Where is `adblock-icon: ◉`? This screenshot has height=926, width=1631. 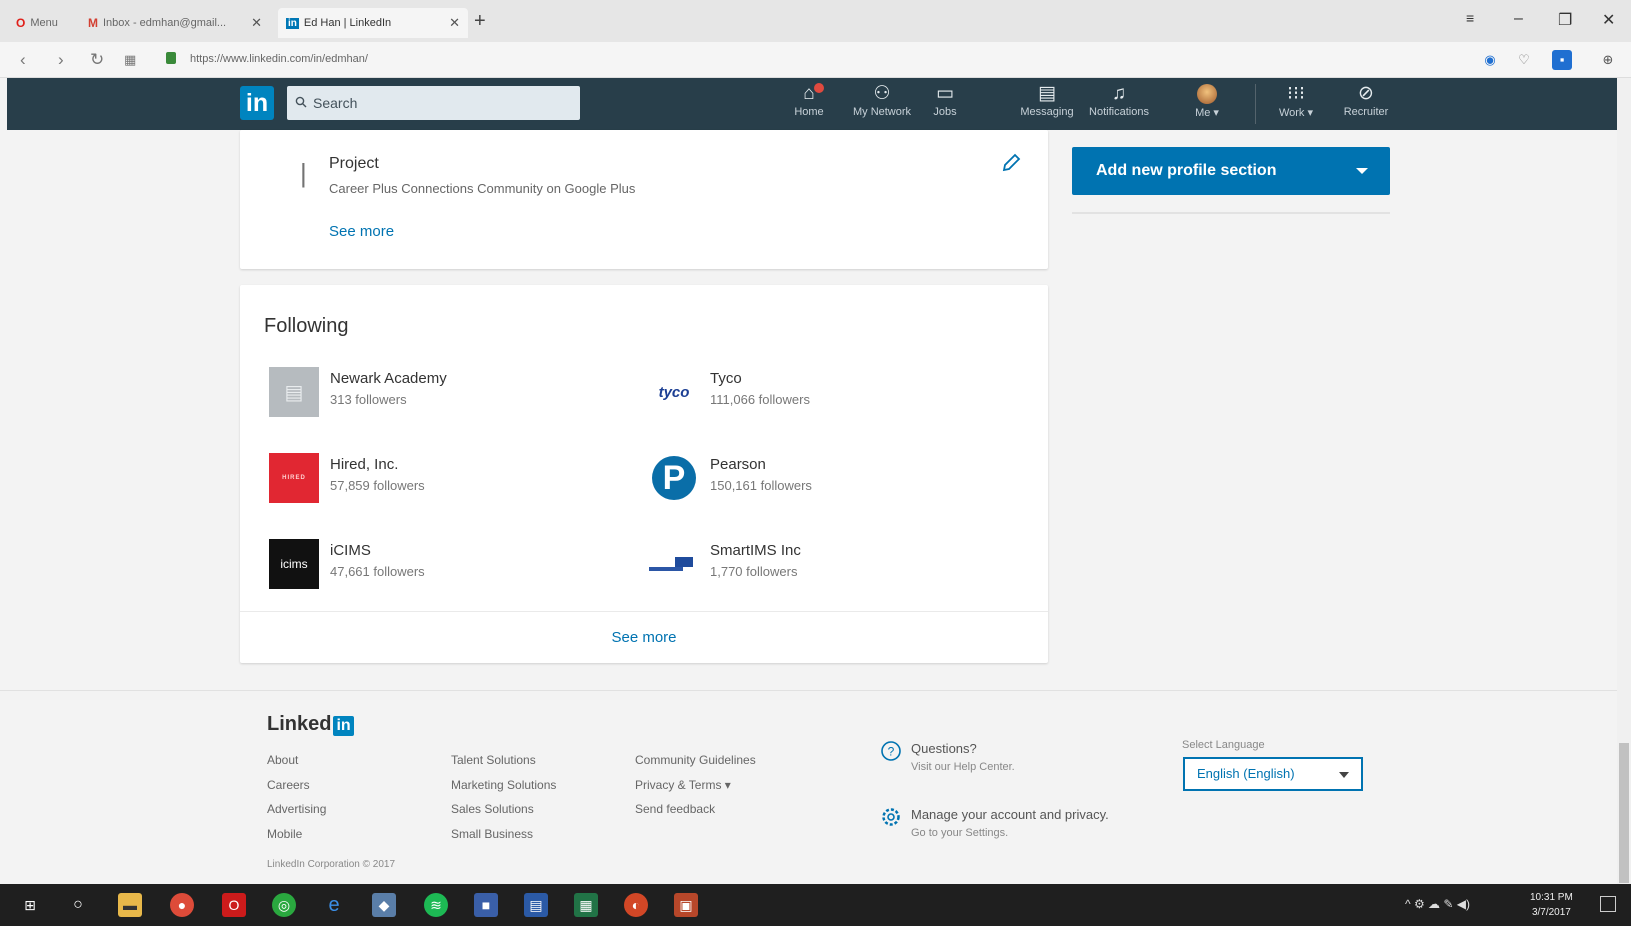 adblock-icon: ◉ is located at coordinates (1490, 60).